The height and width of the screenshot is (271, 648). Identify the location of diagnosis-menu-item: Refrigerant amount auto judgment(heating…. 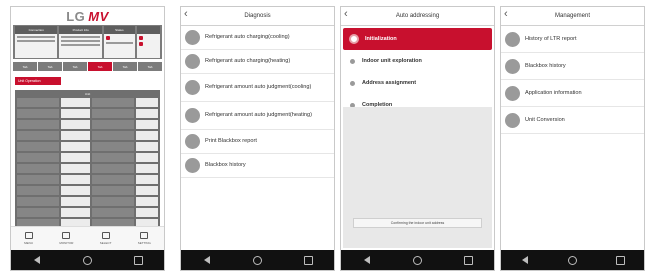
(257, 116).